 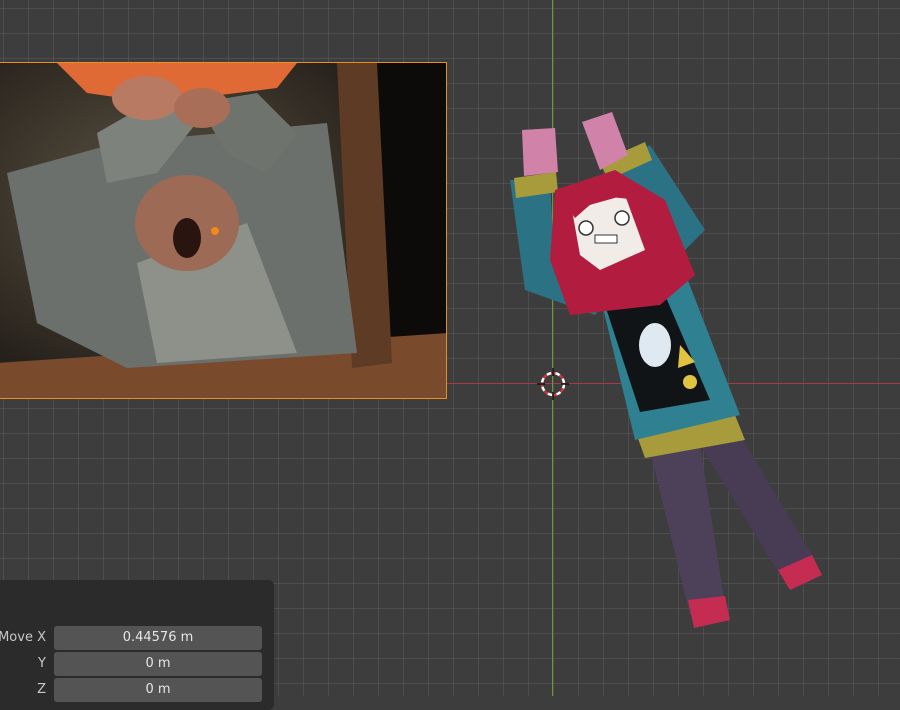 What do you see at coordinates (23, 637) in the screenshot?
I see `move-x-label: Move X` at bounding box center [23, 637].